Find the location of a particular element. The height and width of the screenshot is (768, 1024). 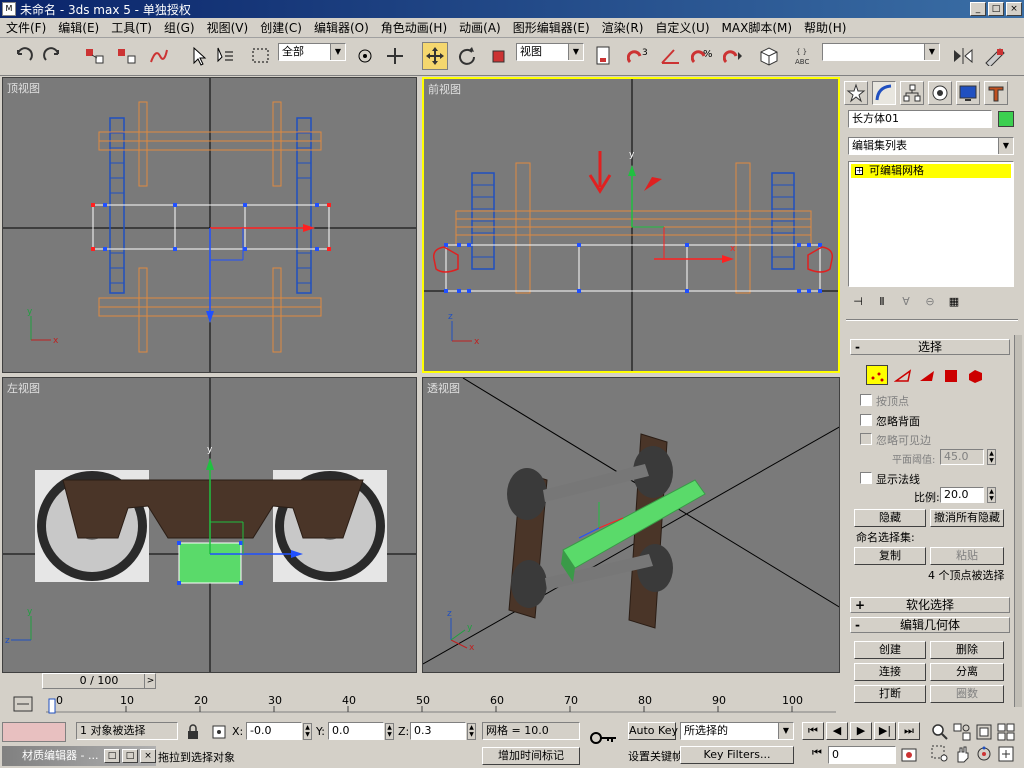

configure-modifier-sets-icon: ▦ is located at coordinates (954, 303).